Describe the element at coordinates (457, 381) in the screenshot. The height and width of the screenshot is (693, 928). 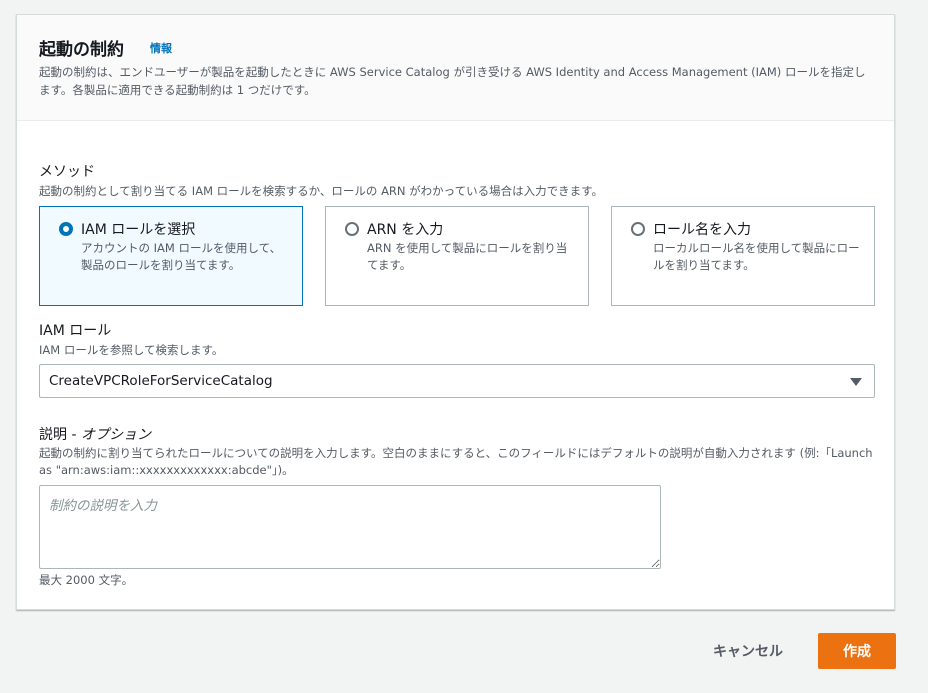
I see `iam-role-select: CreateVPCRoleForServiceCatalog` at that location.